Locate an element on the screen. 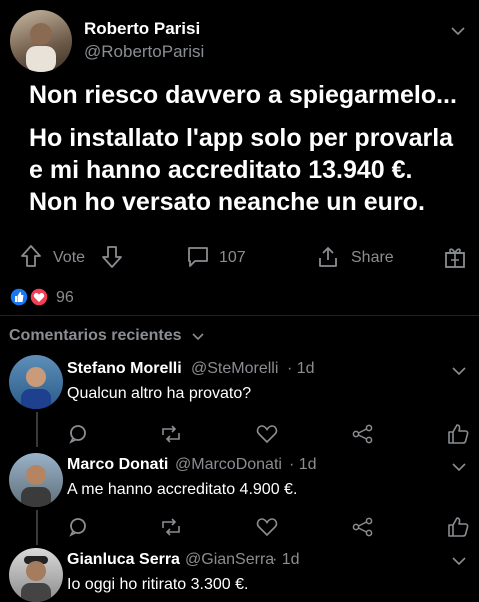  share-icon is located at coordinates (328, 257).